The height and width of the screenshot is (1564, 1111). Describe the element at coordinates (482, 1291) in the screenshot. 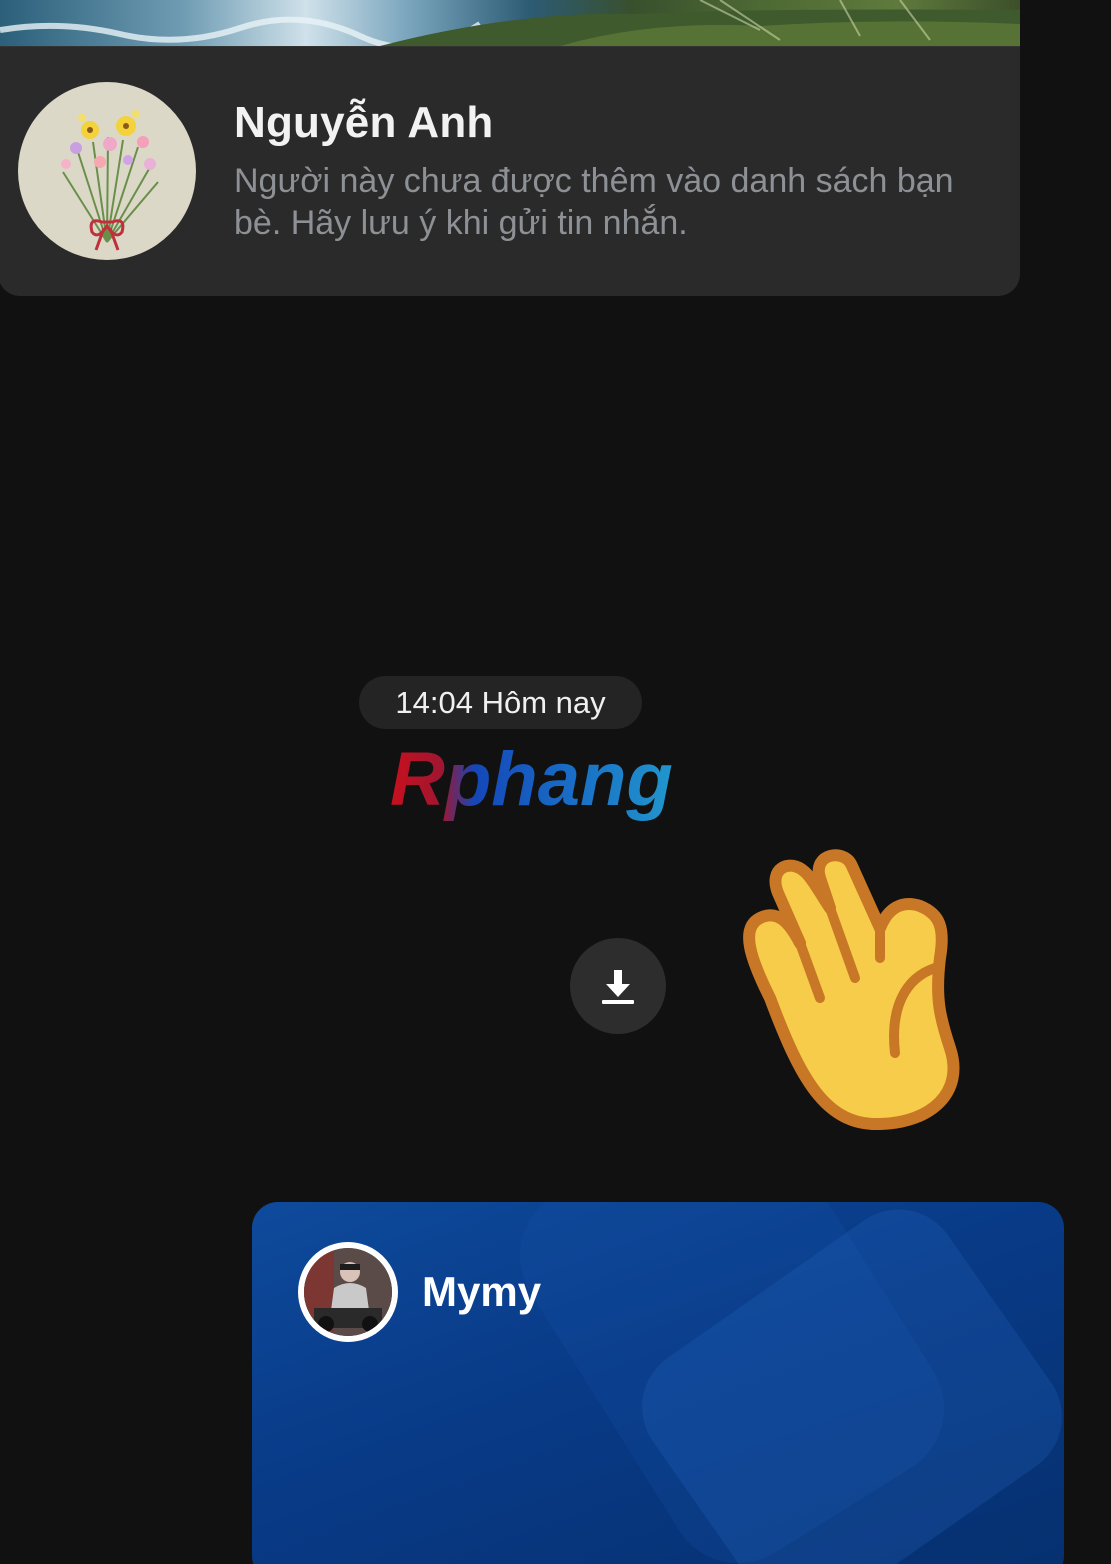

I see `contact-name: Mymy` at that location.